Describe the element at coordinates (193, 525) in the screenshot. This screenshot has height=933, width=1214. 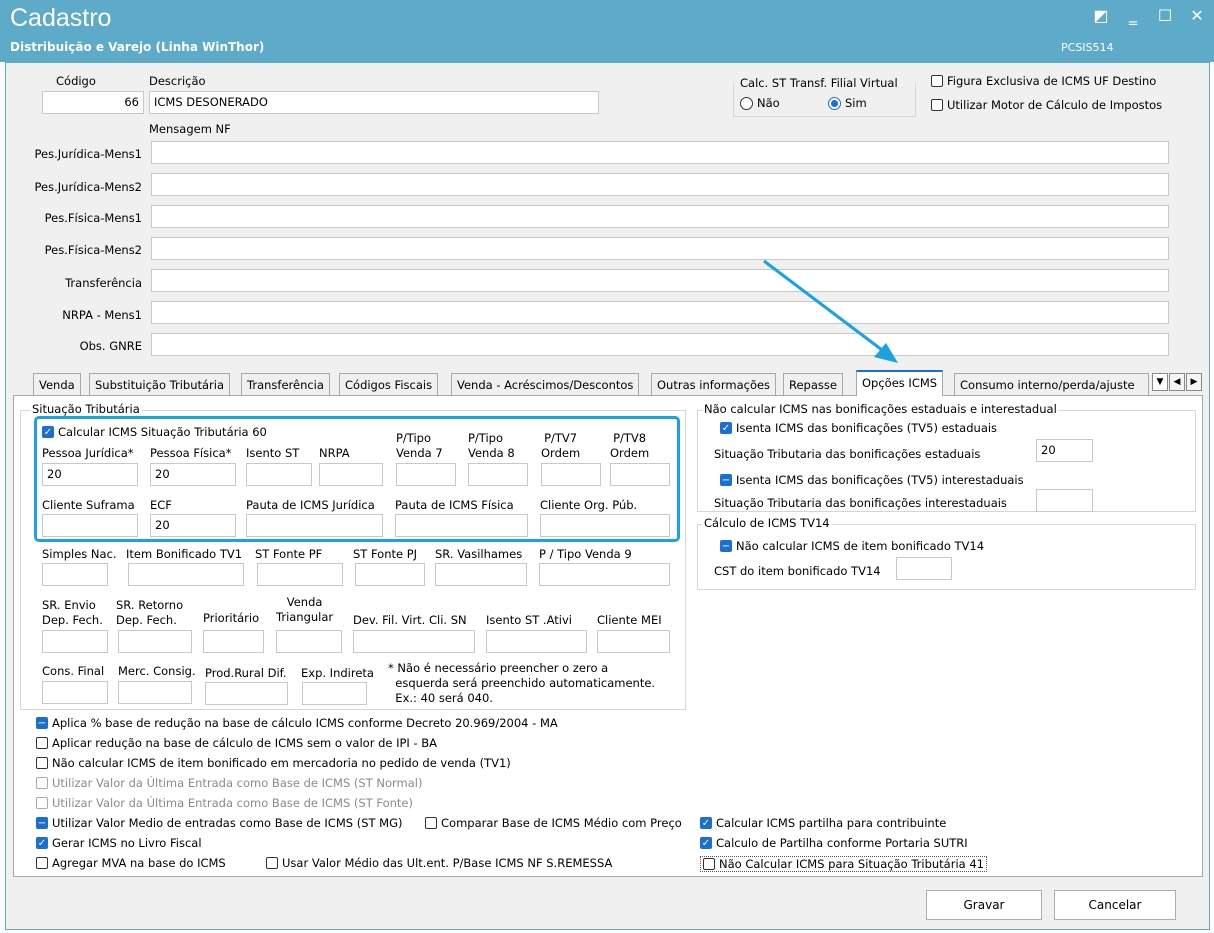
I see `ecf-input: 20` at that location.